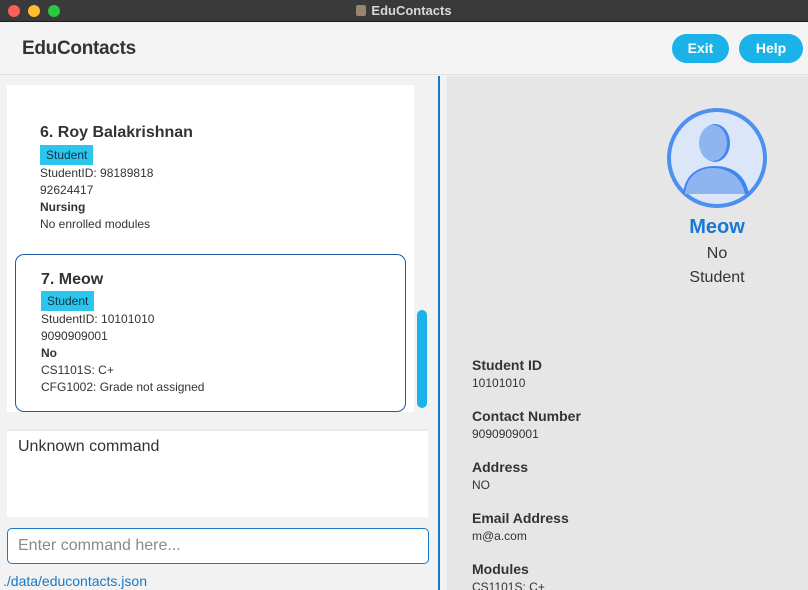  I want to click on contact-course: No, so click(49, 353).